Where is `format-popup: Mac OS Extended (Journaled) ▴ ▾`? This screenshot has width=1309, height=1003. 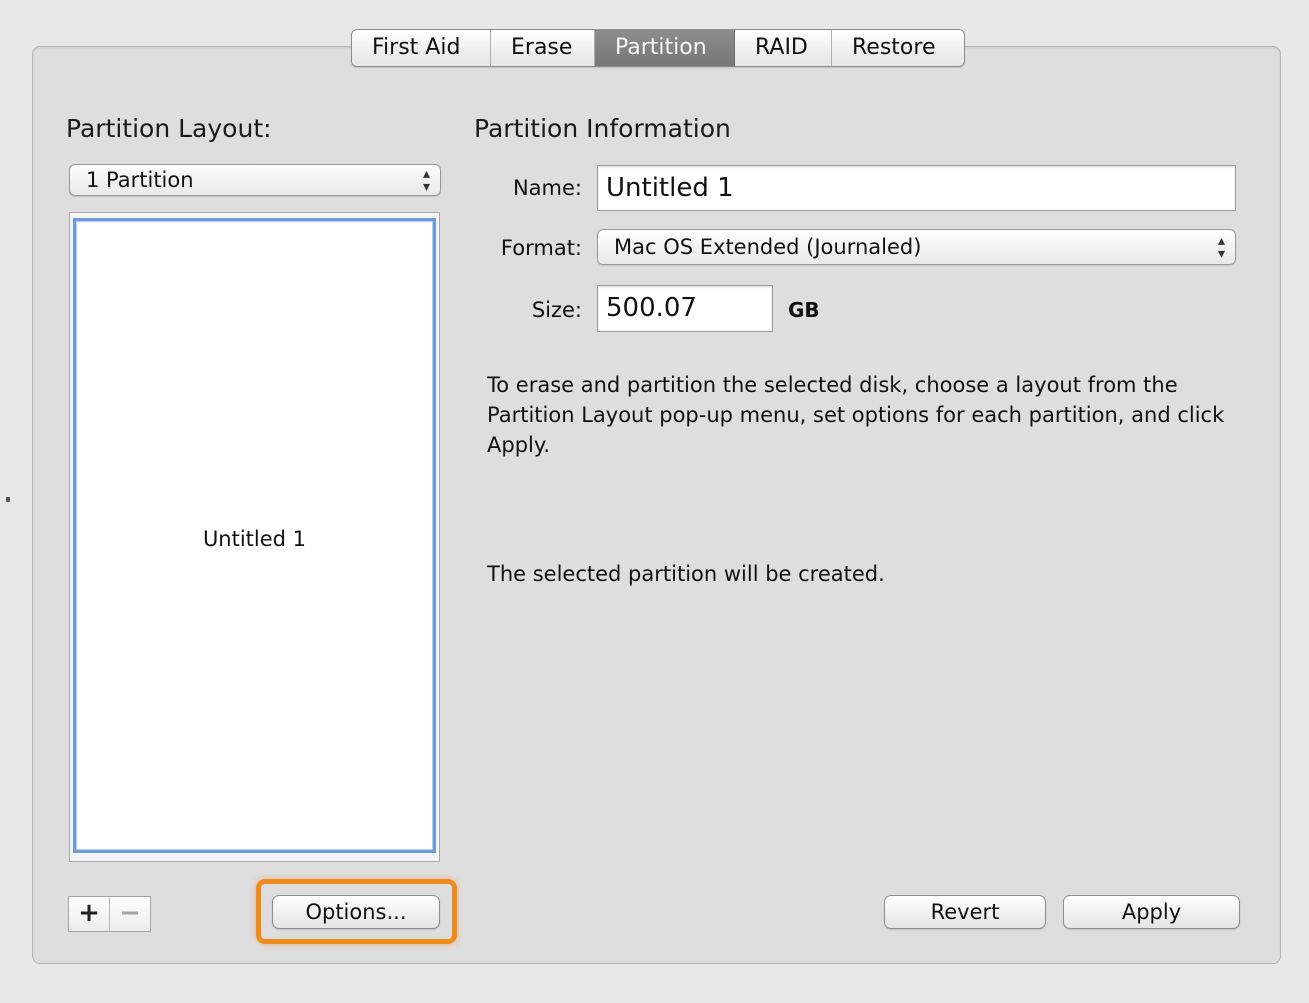
format-popup: Mac OS Extended (Journaled) ▴ ▾ is located at coordinates (916, 247).